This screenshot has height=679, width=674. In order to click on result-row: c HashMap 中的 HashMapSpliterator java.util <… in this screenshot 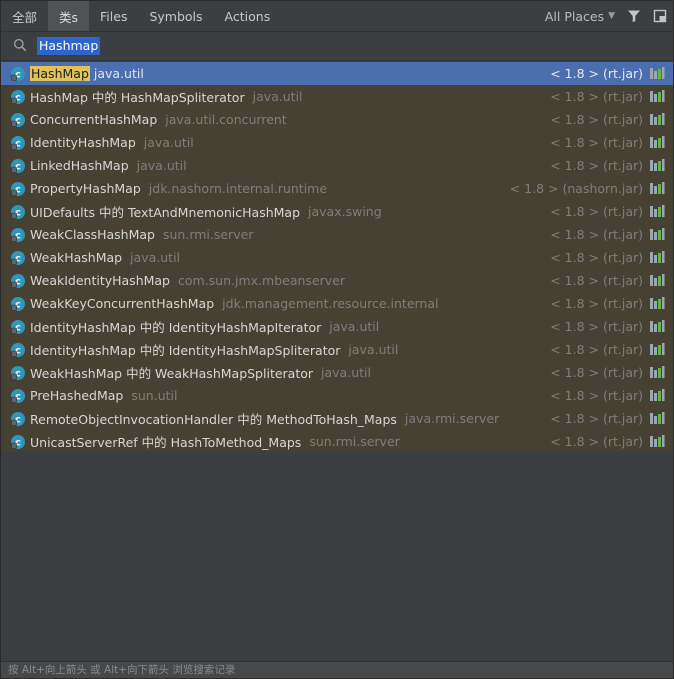, I will do `click(337, 96)`.